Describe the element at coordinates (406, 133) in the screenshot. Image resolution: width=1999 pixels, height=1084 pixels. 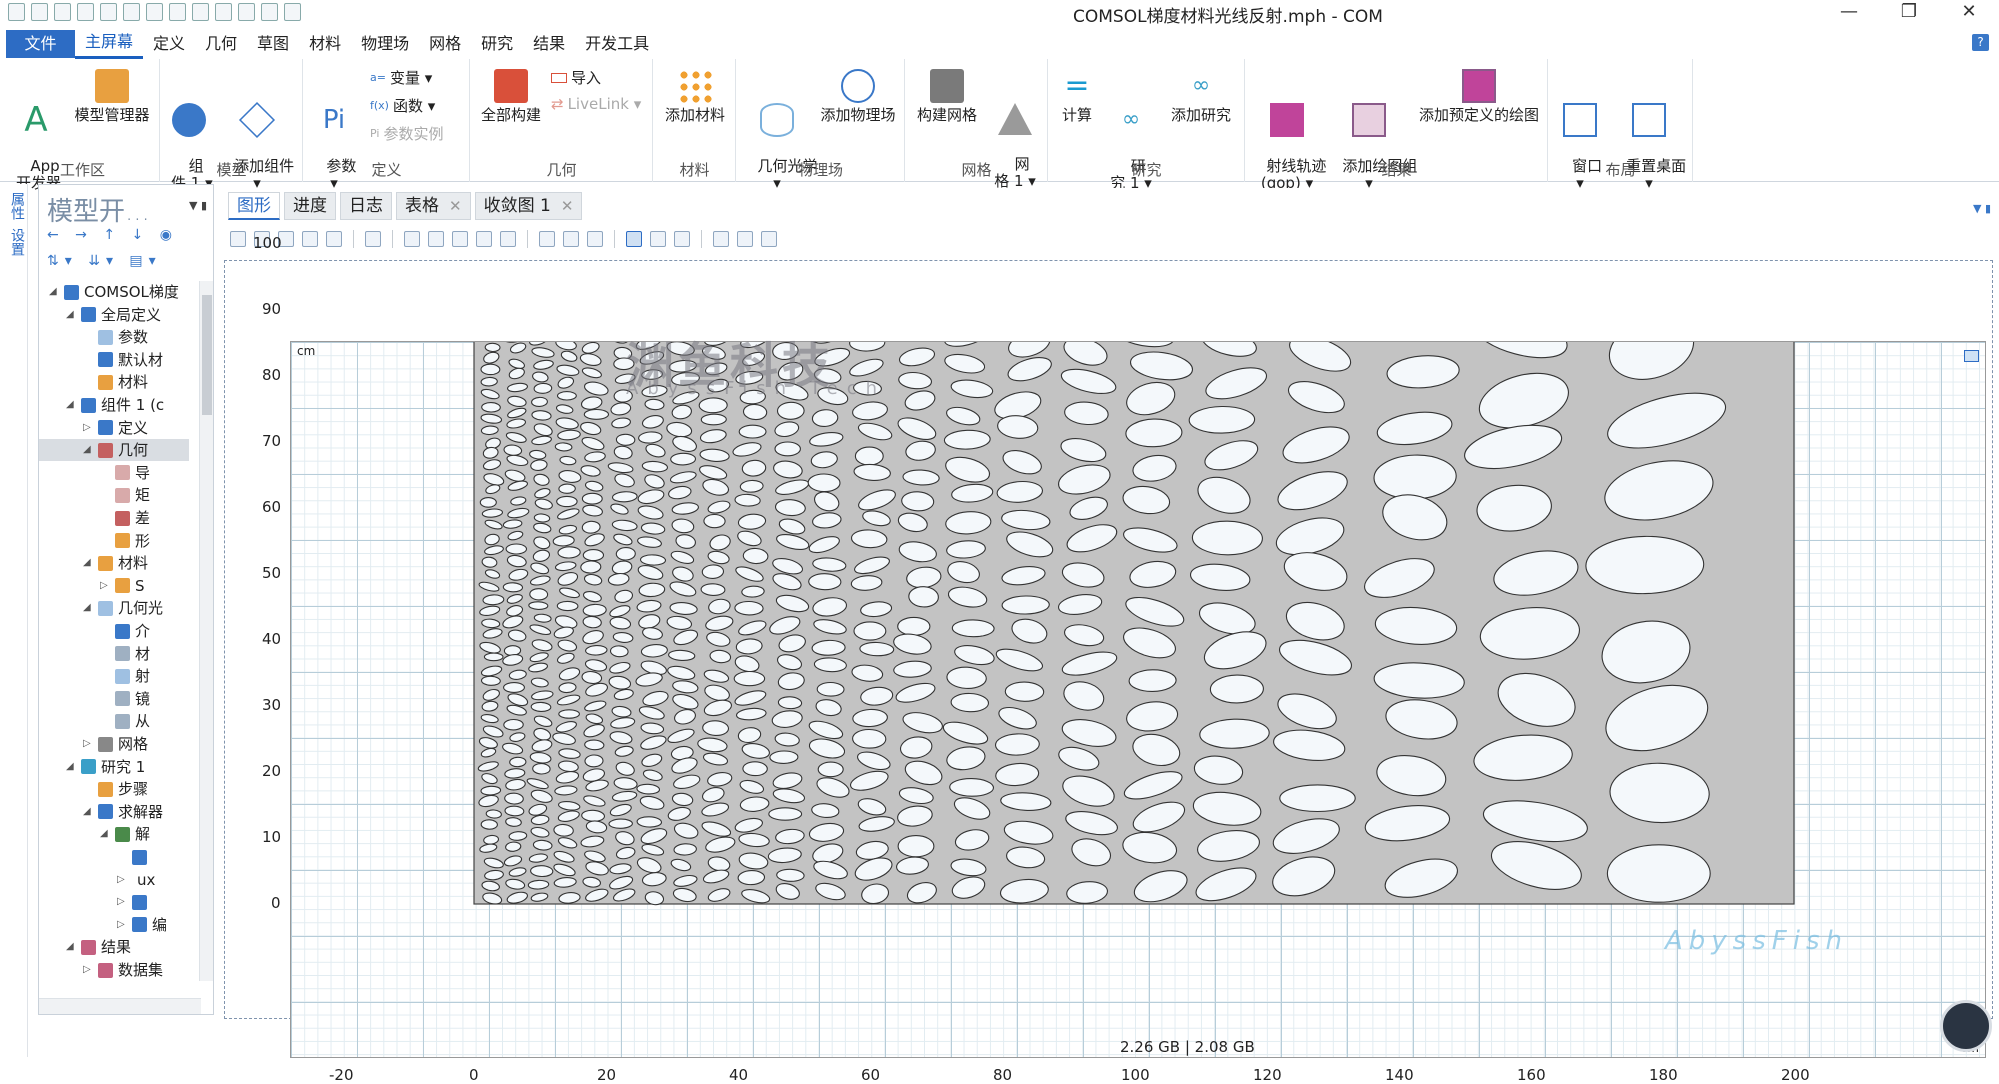
I see `parameter-case-button: Pi参数实例` at that location.